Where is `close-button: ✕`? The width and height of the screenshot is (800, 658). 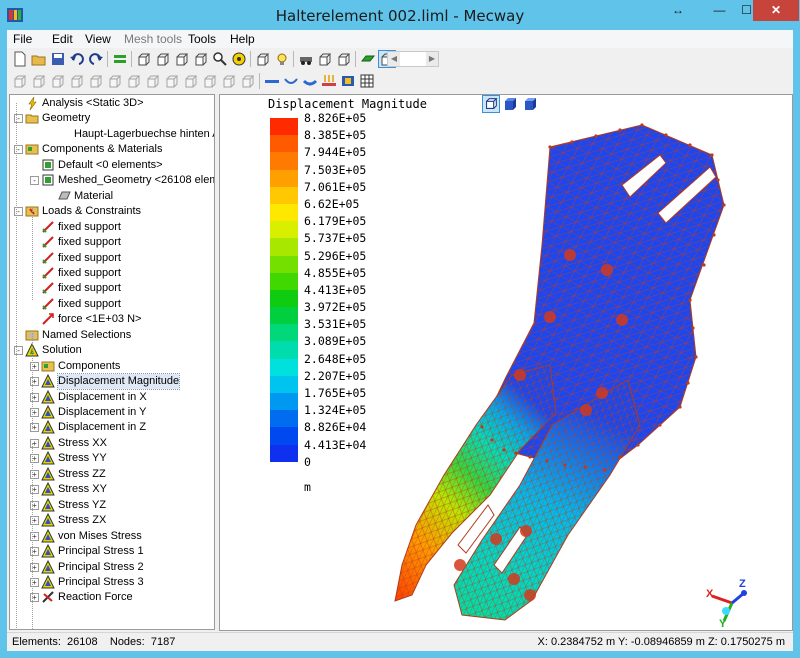 close-button: ✕ is located at coordinates (776, 10).